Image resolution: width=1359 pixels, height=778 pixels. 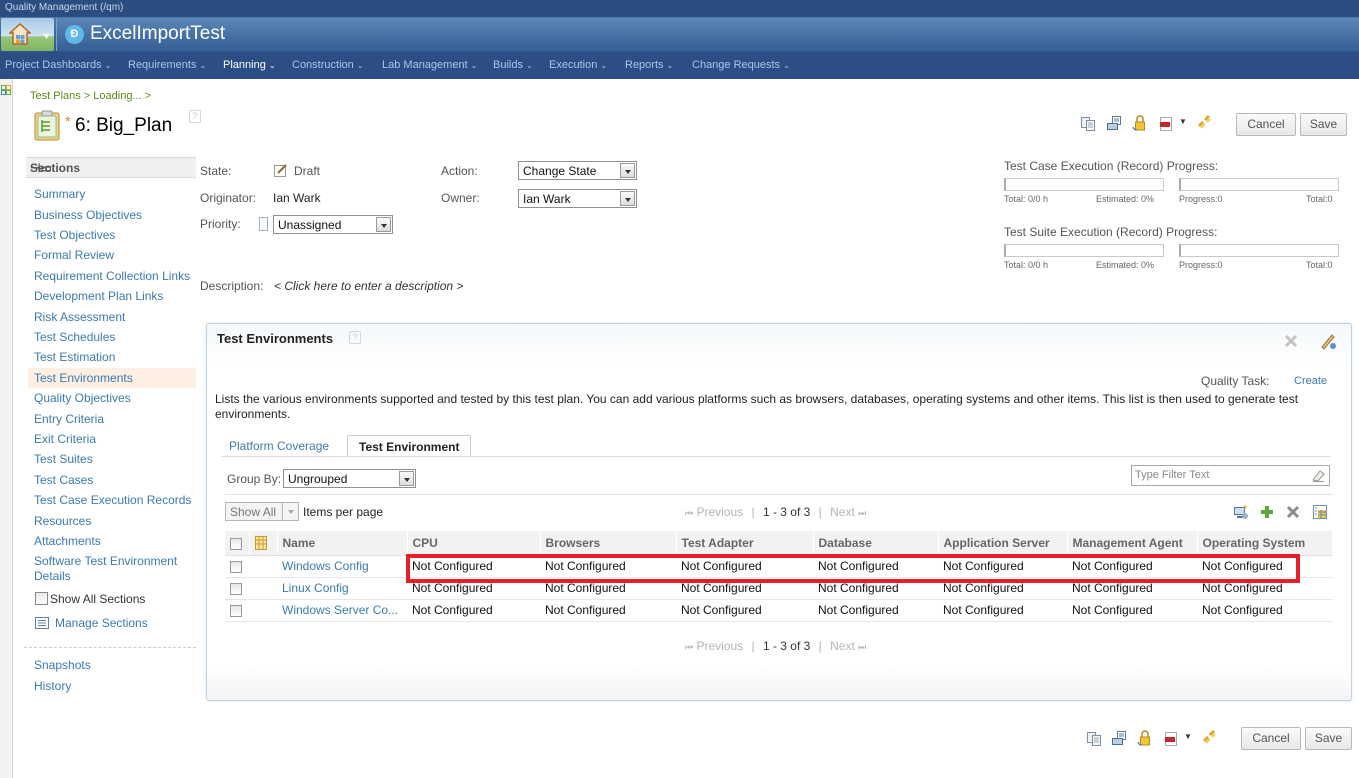 I want to click on sidebar-item-resources: Resources, so click(x=62, y=521).